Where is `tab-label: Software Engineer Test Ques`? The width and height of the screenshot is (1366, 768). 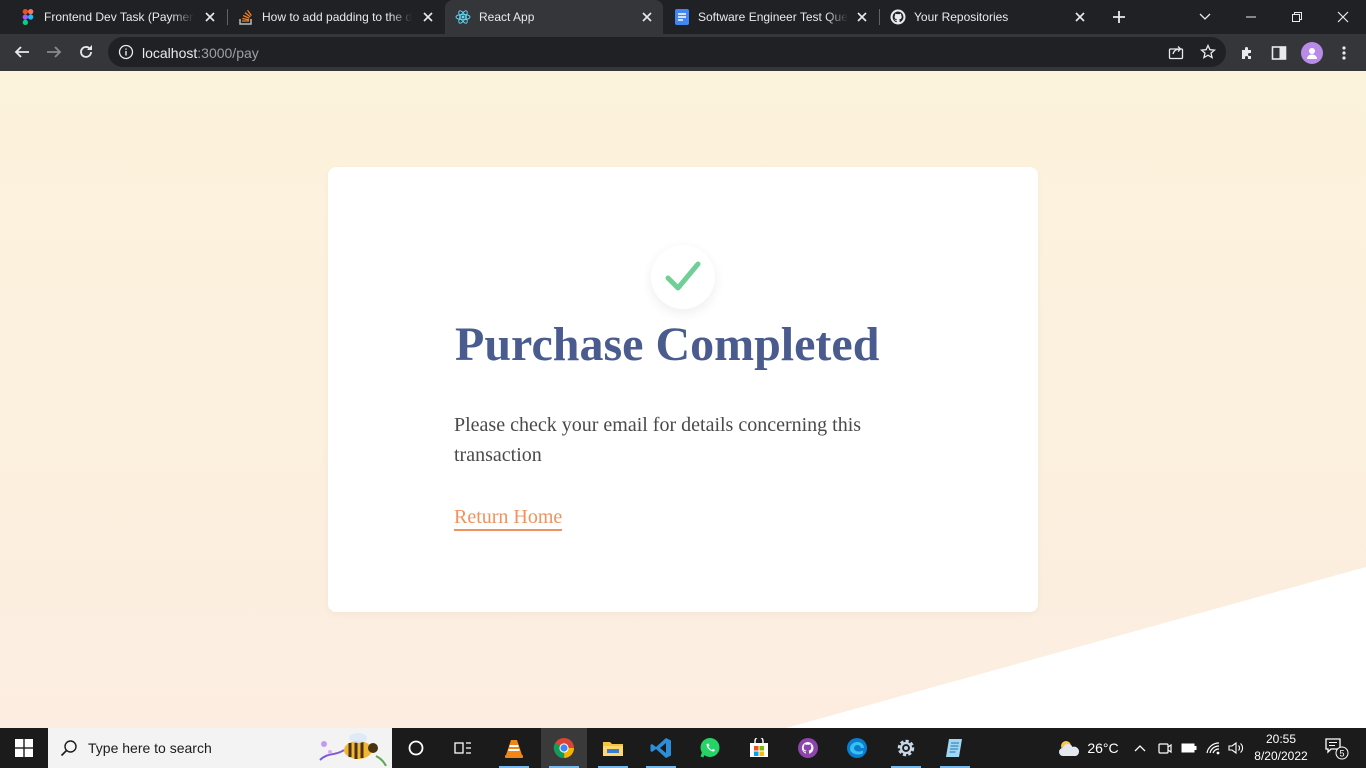 tab-label: Software Engineer Test Ques is located at coordinates (773, 17).